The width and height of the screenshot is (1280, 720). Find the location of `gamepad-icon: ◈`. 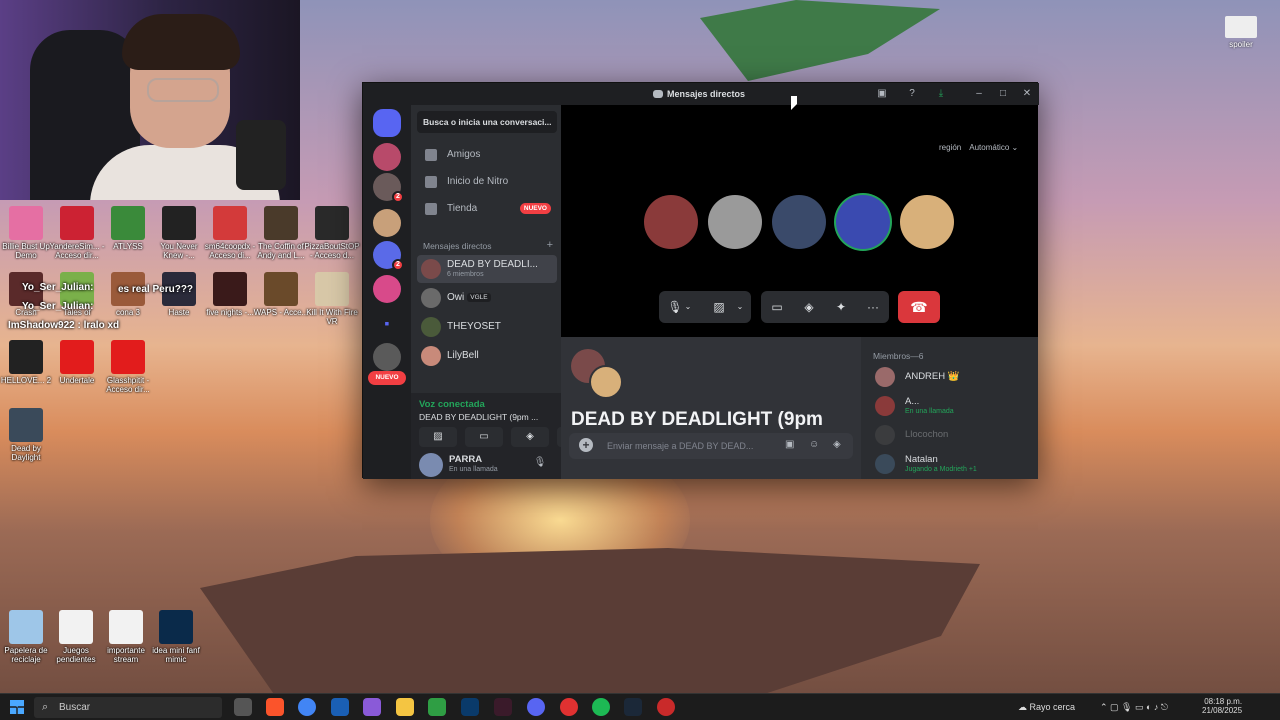

gamepad-icon: ◈ is located at coordinates (837, 444).